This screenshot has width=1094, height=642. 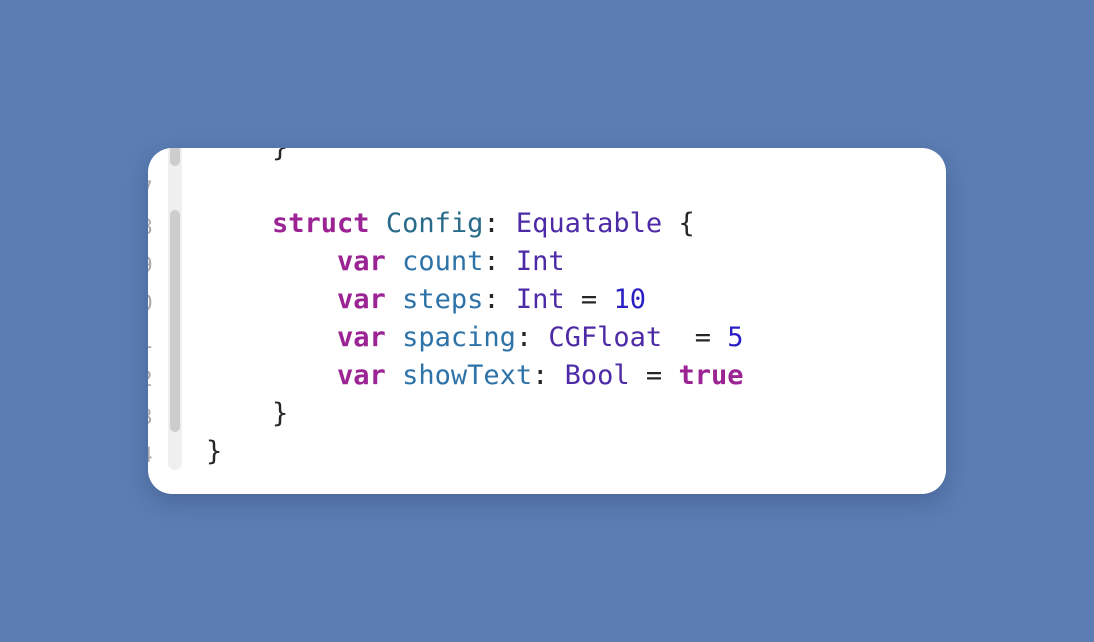 I want to click on code-line: var spacing: CGFloat = 5, so click(x=507, y=338).